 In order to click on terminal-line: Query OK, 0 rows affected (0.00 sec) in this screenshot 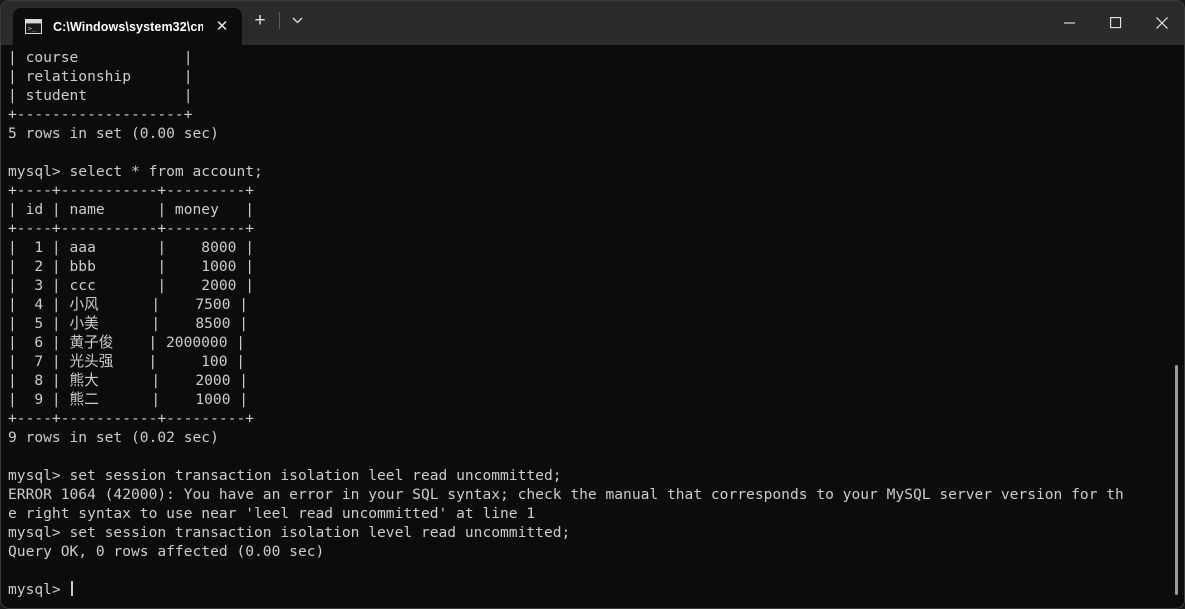, I will do `click(166, 551)`.